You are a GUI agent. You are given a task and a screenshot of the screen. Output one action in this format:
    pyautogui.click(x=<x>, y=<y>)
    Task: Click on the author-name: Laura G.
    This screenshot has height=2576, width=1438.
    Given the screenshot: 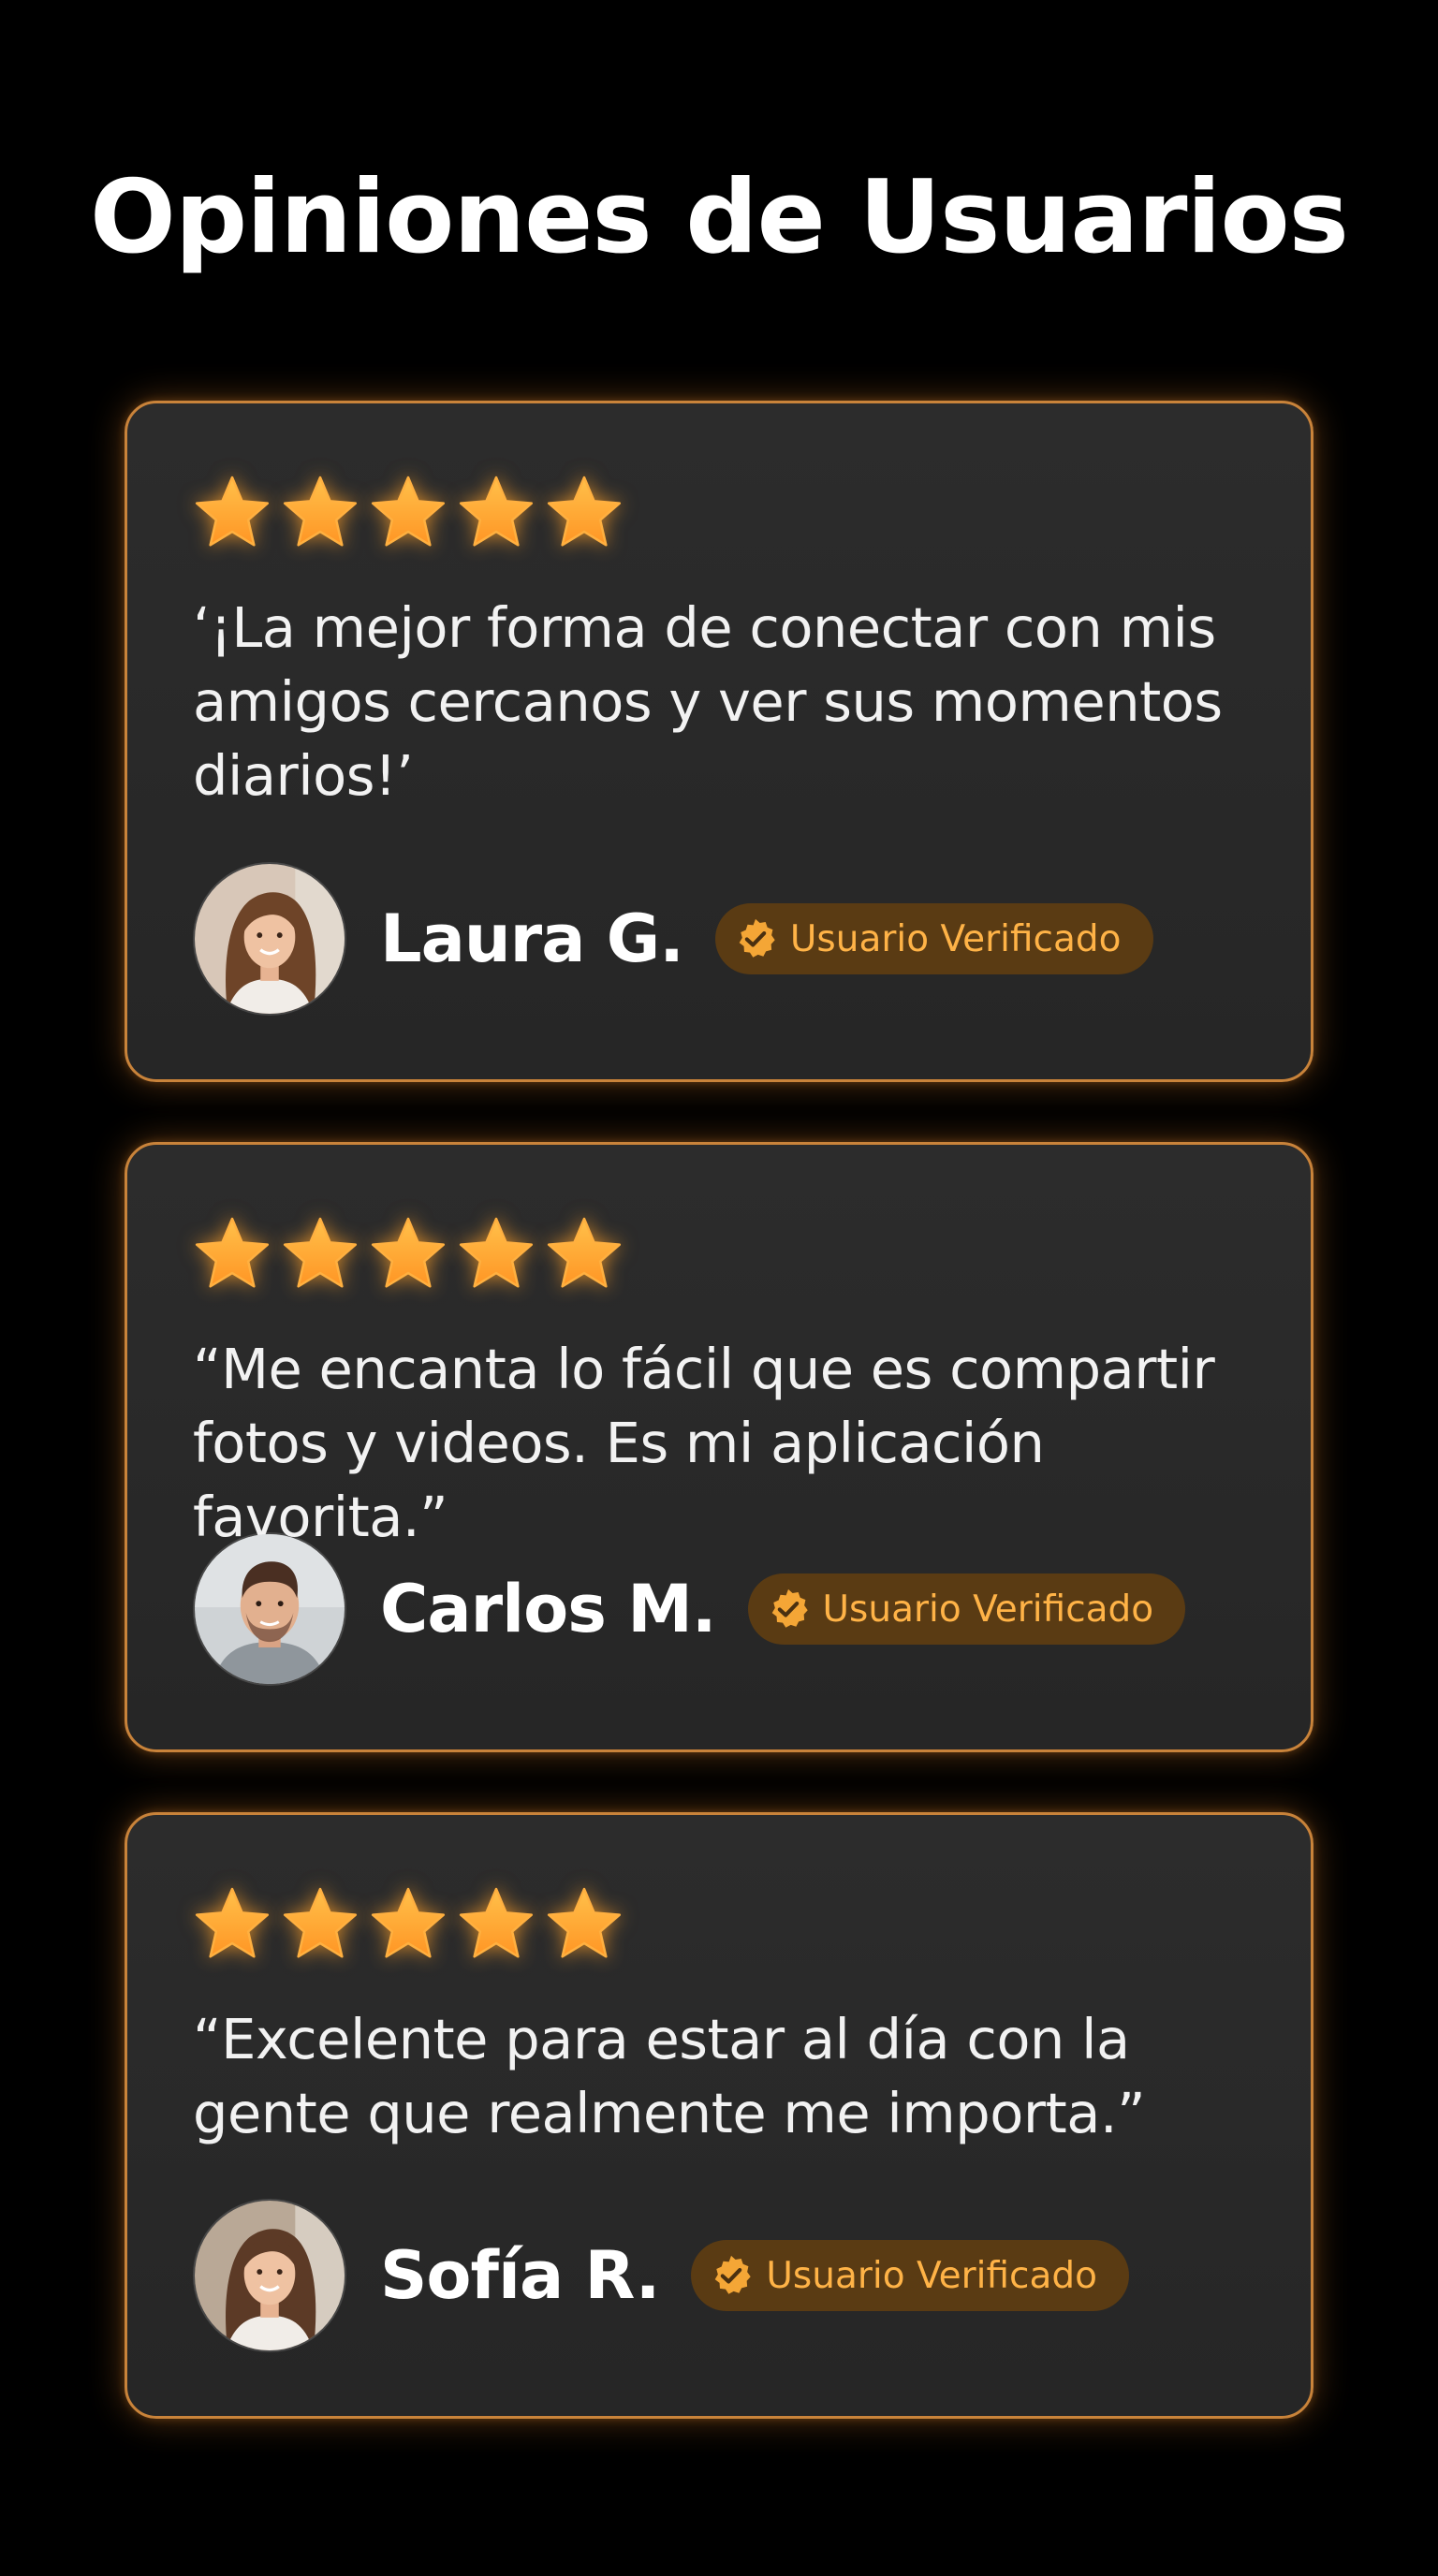 What is the action you would take?
    pyautogui.click(x=532, y=938)
    